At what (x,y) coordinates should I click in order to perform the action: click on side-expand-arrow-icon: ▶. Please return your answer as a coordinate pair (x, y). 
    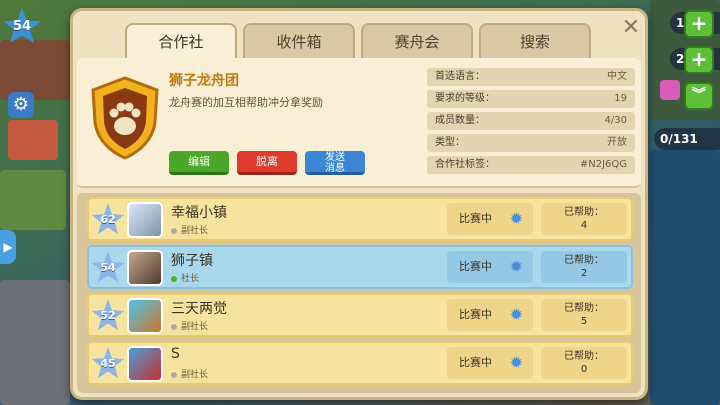
    Looking at the image, I should click on (8, 247).